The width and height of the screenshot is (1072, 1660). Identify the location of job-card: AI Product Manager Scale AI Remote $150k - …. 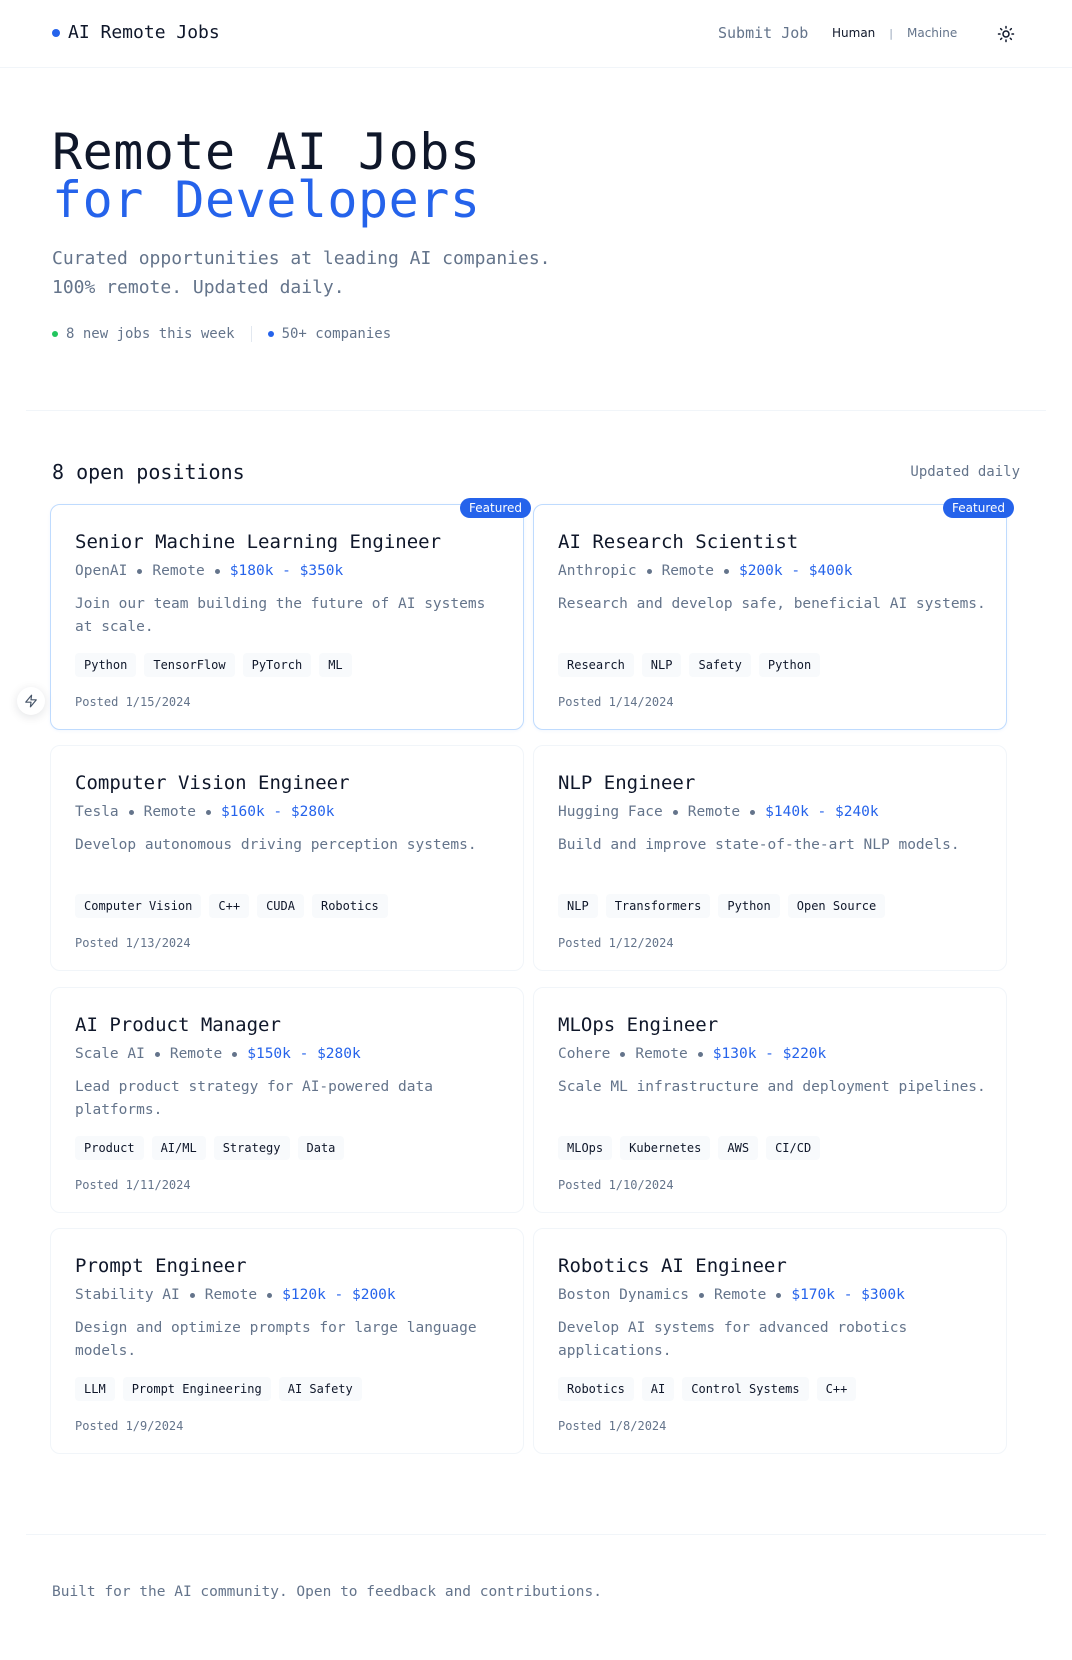
(287, 1100).